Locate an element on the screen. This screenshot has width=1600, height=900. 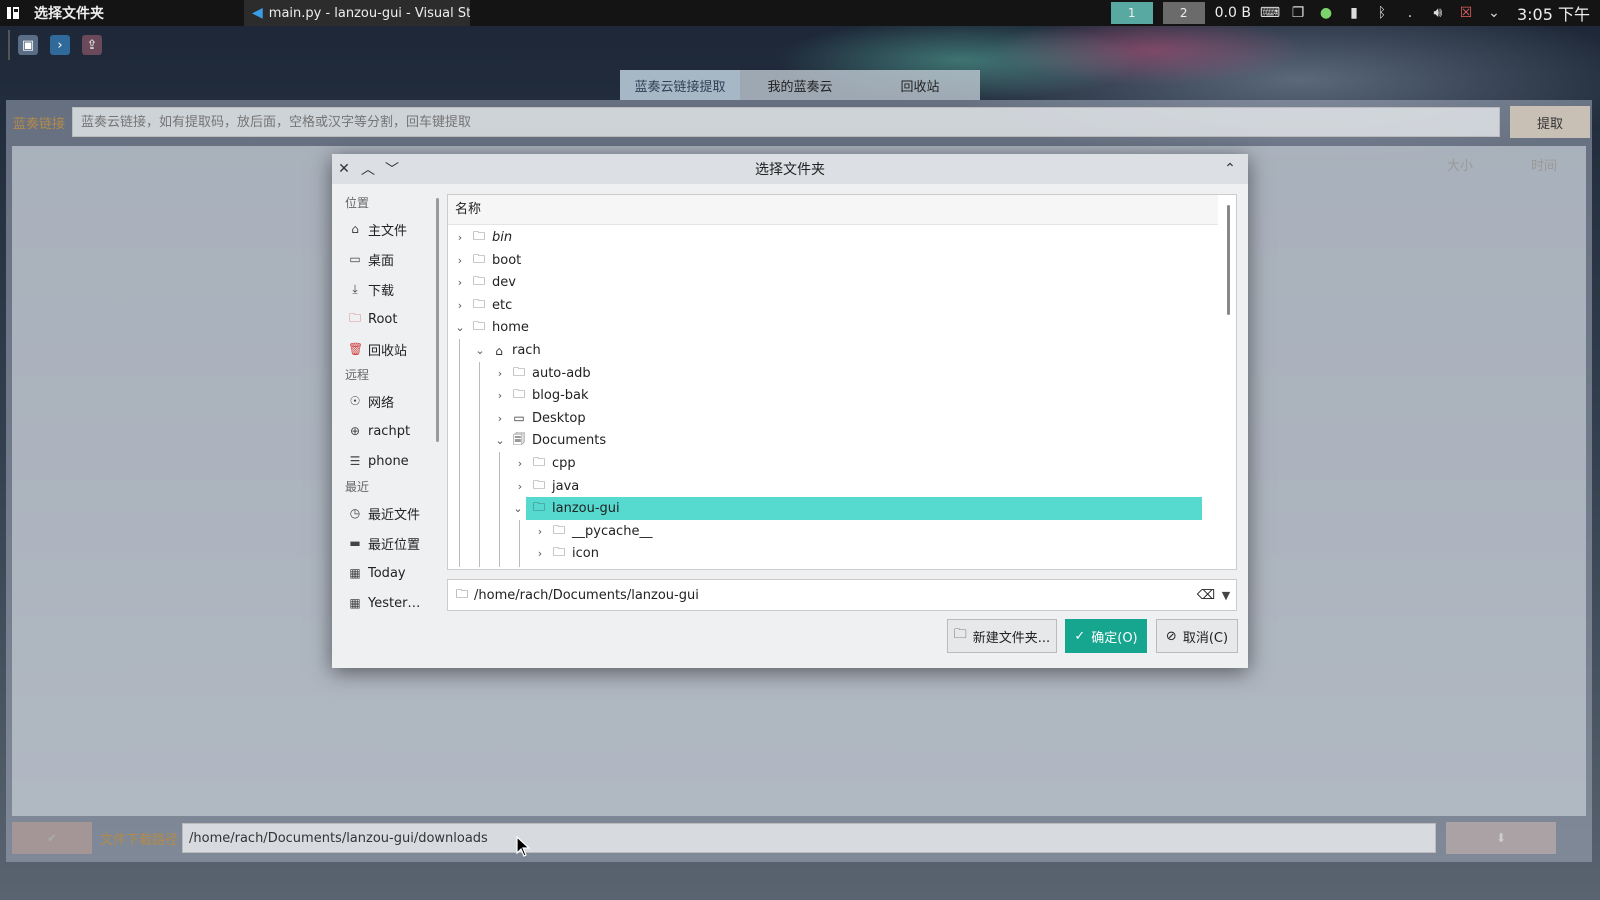
app-menu-icon is located at coordinates (13, 13).